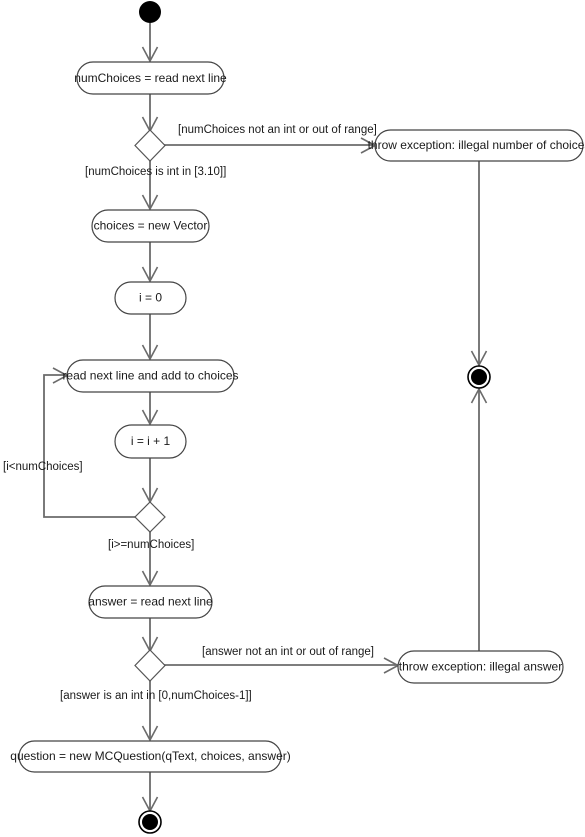 This screenshot has height=837, width=585. I want to click on action-increment-i: i = i + 1, so click(150, 441).